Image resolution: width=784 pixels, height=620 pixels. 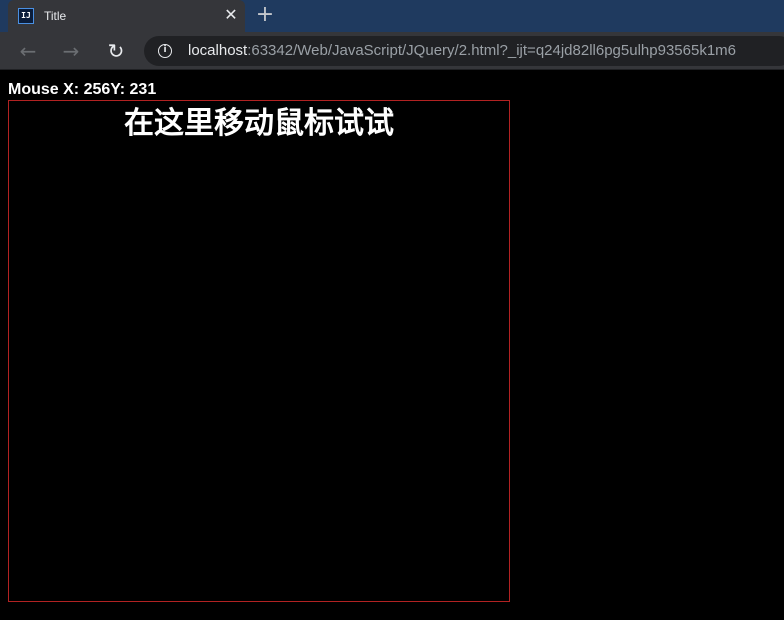 What do you see at coordinates (126, 16) in the screenshot?
I see `browser-tab: IJ Title ✕` at bounding box center [126, 16].